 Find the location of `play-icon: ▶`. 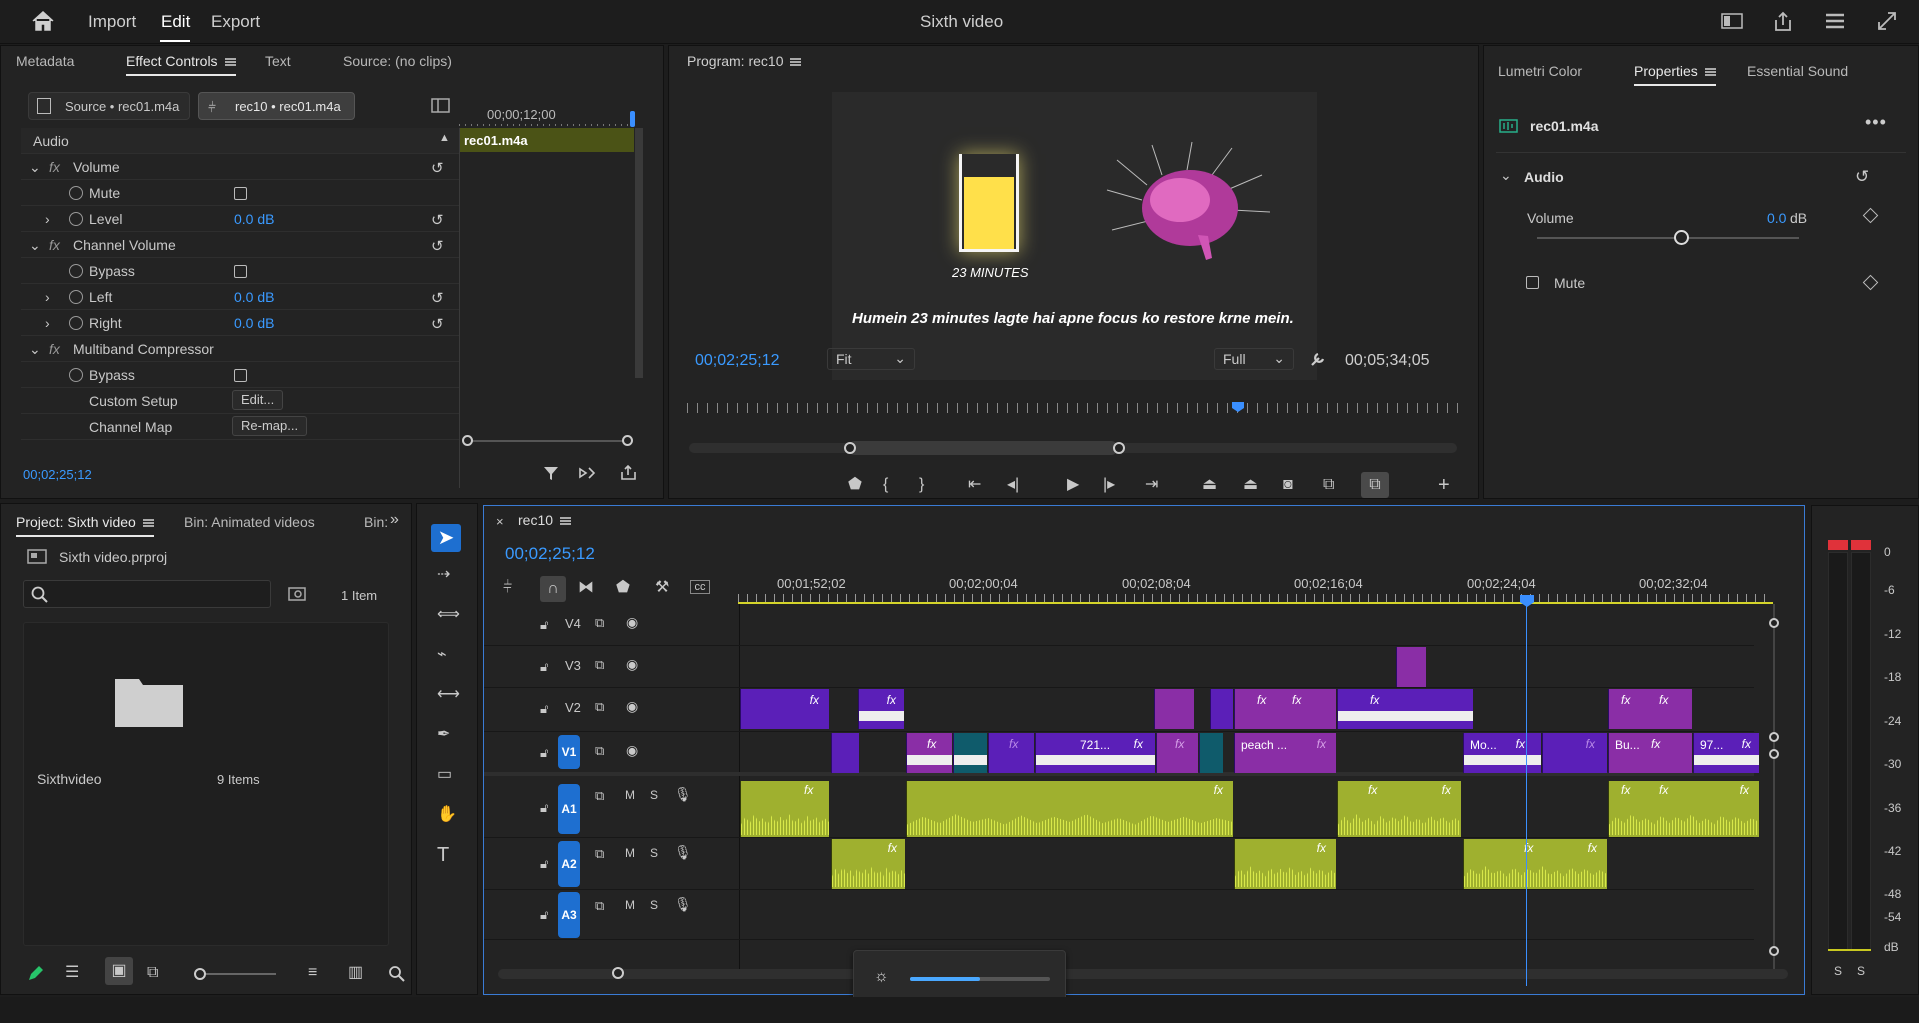

play-icon: ▶ is located at coordinates (1073, 485).